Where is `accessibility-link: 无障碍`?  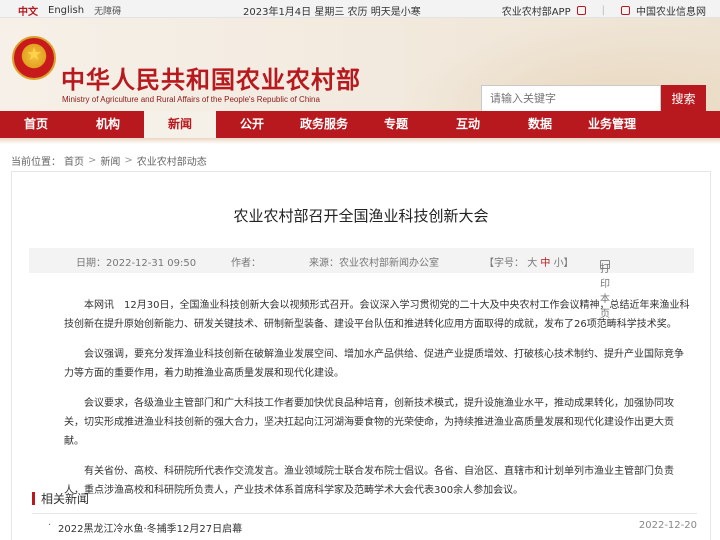 accessibility-link: 无障碍 is located at coordinates (107, 10).